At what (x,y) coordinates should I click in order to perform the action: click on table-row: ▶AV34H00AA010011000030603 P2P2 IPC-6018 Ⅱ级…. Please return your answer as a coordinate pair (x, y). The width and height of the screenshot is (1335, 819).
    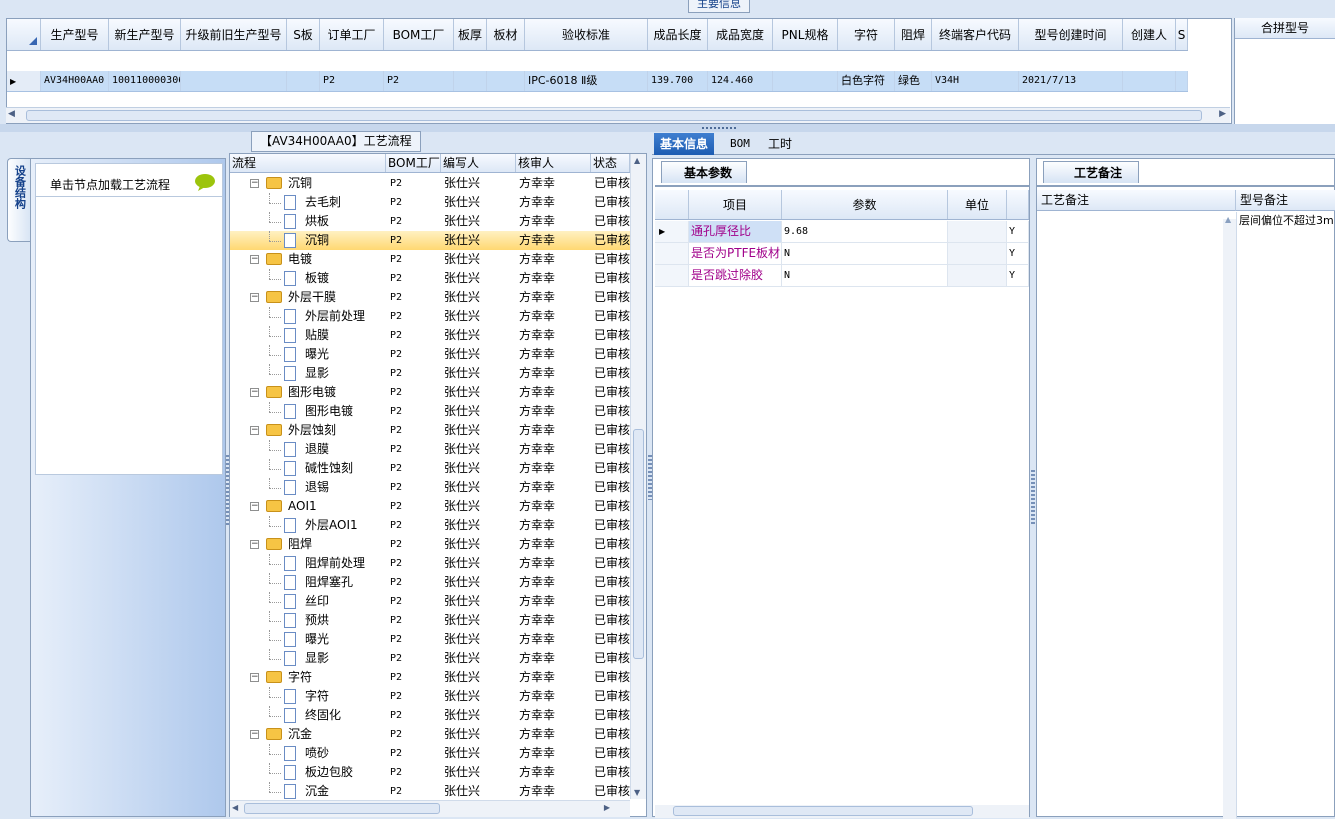
    Looking at the image, I should click on (597, 81).